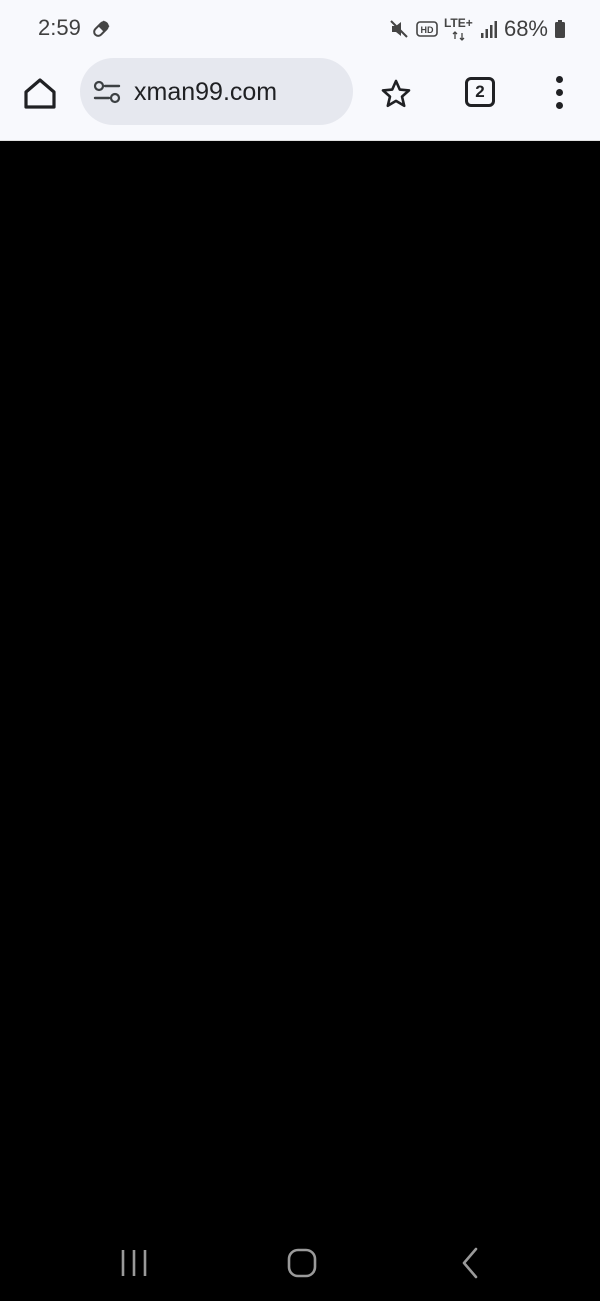 The width and height of the screenshot is (600, 1301). Describe the element at coordinates (399, 29) in the screenshot. I see `mute-icon` at that location.